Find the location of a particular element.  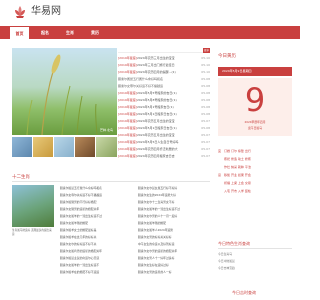

list-item: [2019年星座]2024年5月8号搬家的吉日(1) 05-08 is located at coordinates (164, 100).